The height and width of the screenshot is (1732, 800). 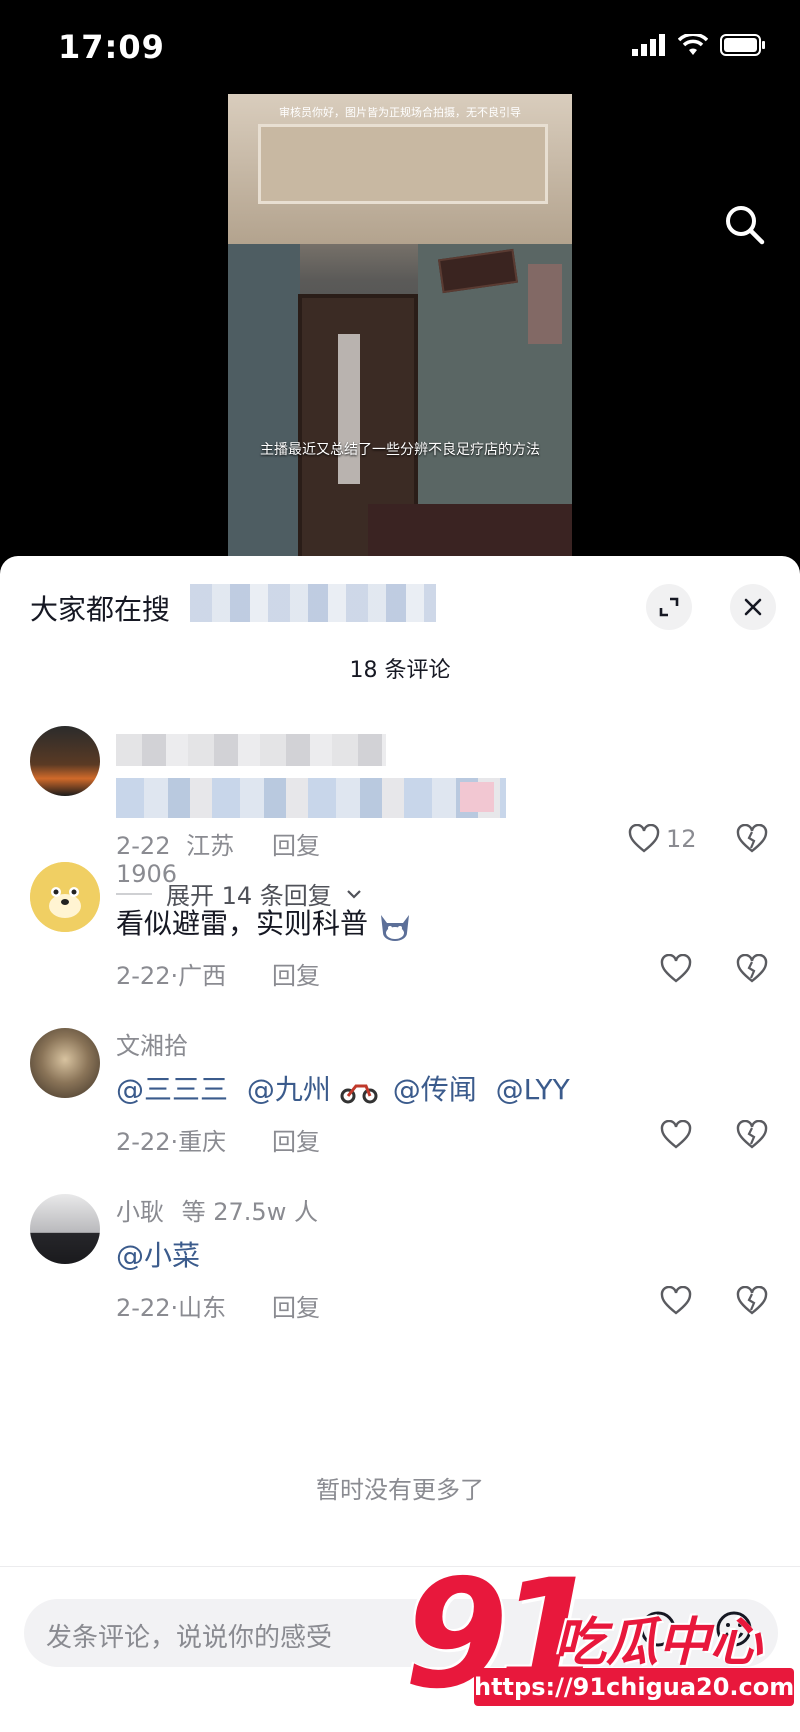 I want to click on comment-author: 小耿 等 27.5w 人, so click(x=217, y=1209).